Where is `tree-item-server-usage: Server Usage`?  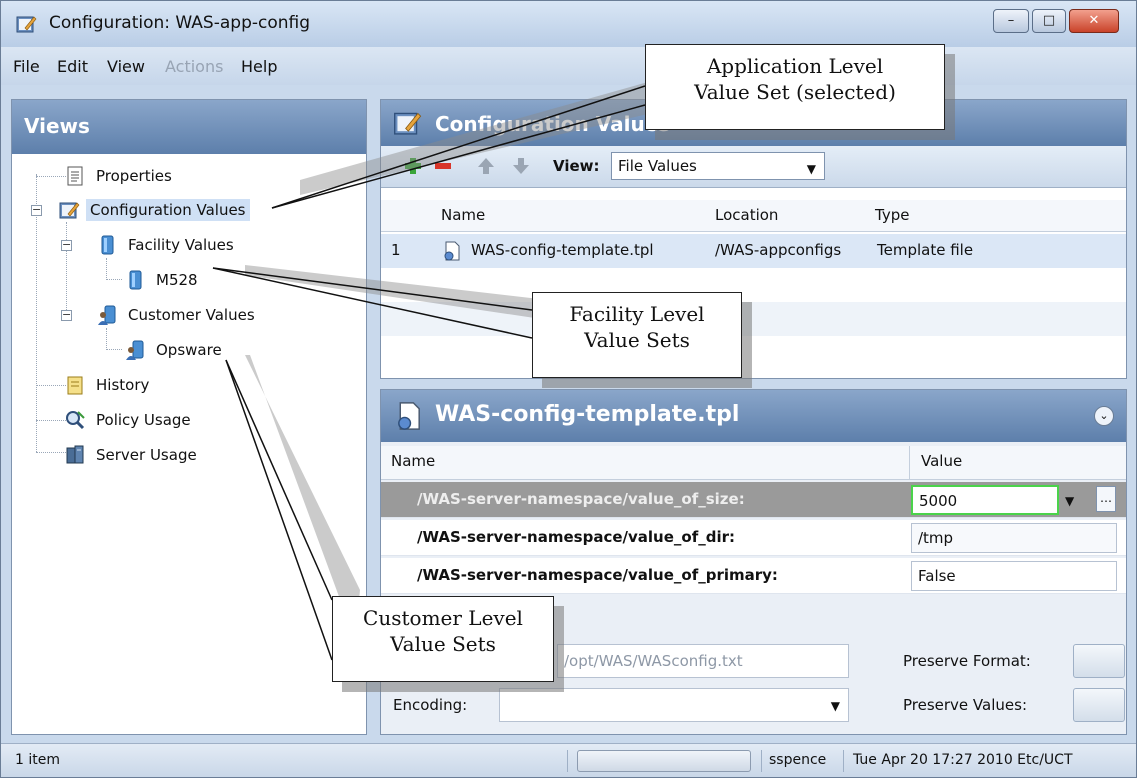 tree-item-server-usage: Server Usage is located at coordinates (132, 455).